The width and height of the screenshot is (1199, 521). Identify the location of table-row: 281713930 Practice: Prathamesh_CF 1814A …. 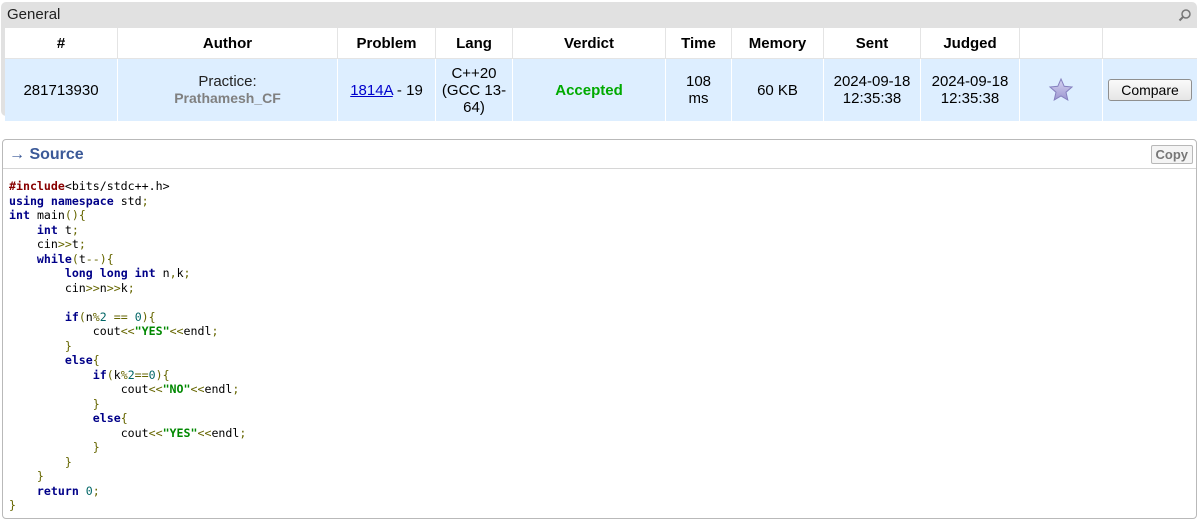
(601, 89).